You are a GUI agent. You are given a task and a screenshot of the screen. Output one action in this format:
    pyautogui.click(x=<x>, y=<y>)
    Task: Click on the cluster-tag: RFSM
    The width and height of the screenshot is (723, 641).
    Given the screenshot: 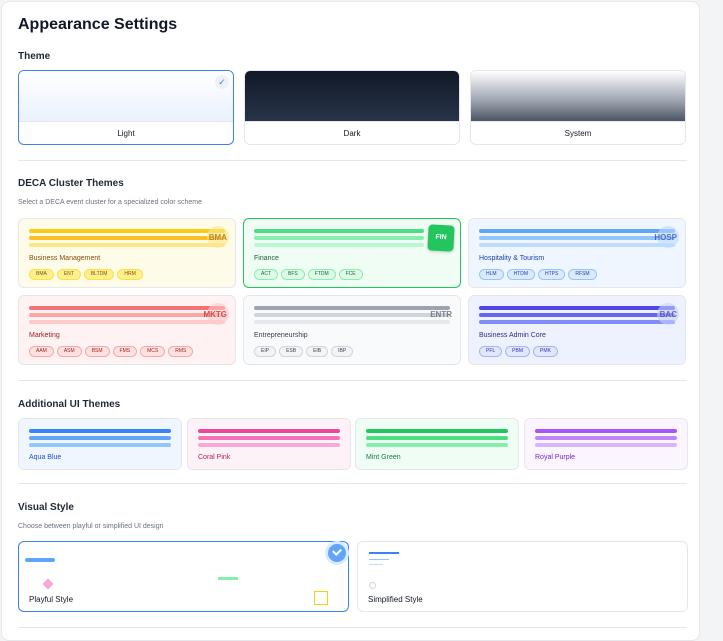 What is the action you would take?
    pyautogui.click(x=582, y=274)
    